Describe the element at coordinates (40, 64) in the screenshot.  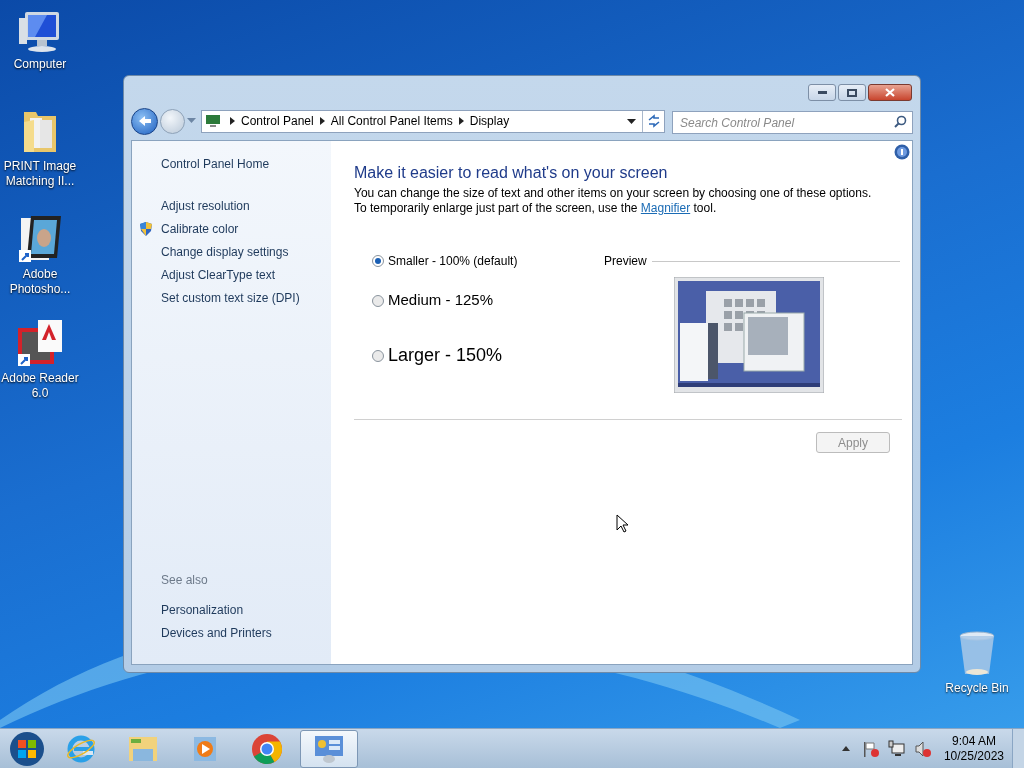
I see `desktop-icon-label: Computer` at that location.